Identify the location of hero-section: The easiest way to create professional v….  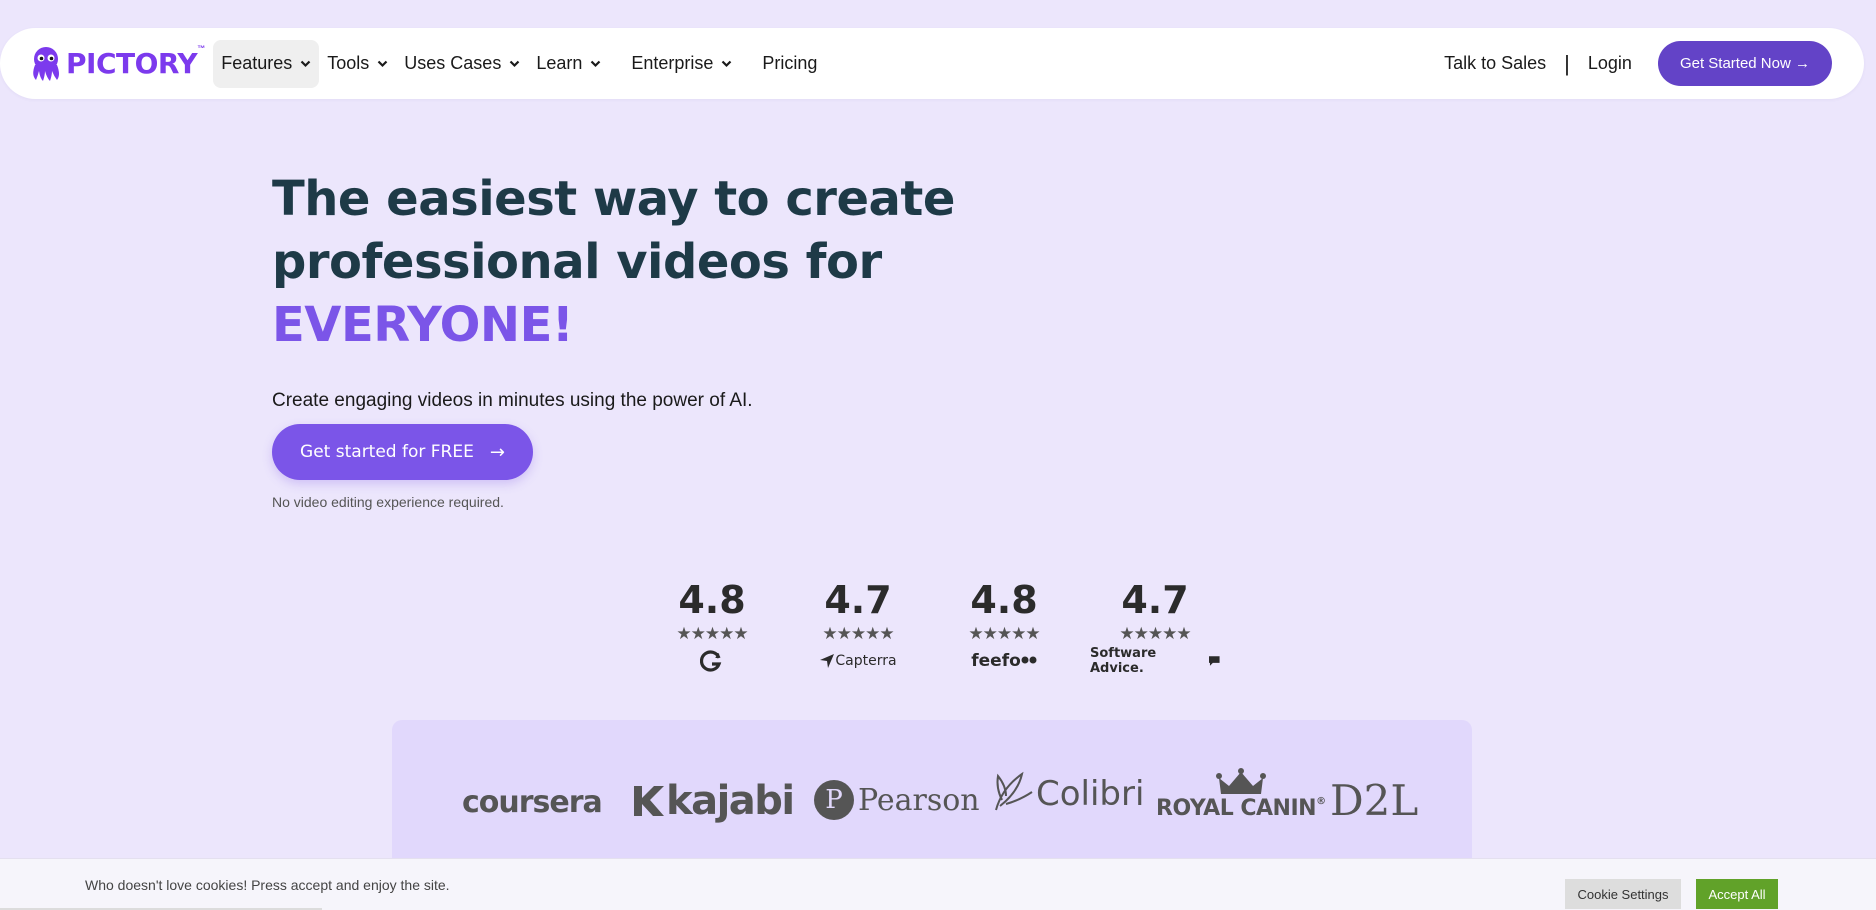
(622, 262).